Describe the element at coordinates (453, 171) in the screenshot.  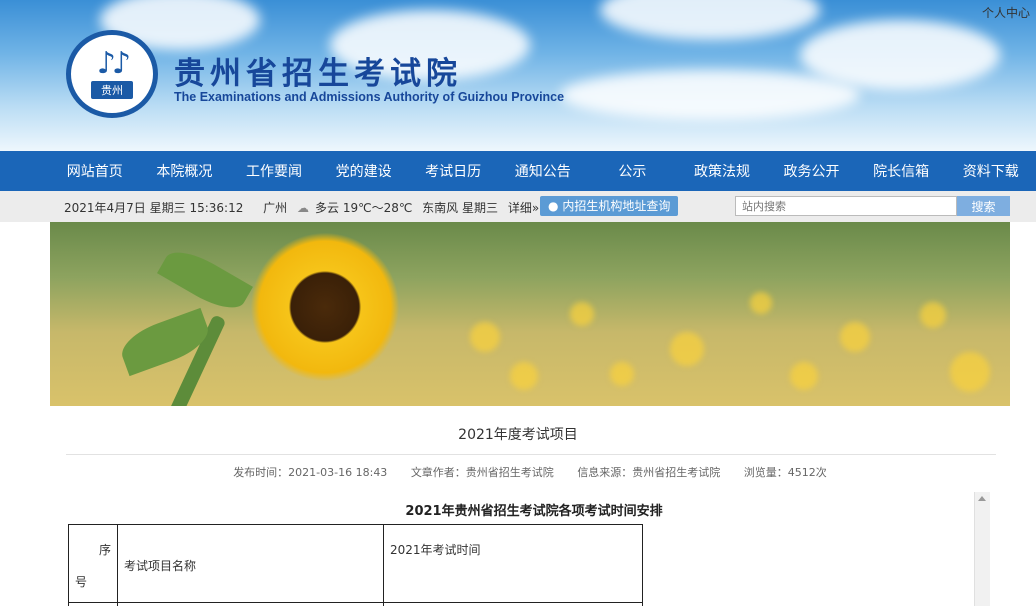
I see `nav-item-calendar: 考试日历` at that location.